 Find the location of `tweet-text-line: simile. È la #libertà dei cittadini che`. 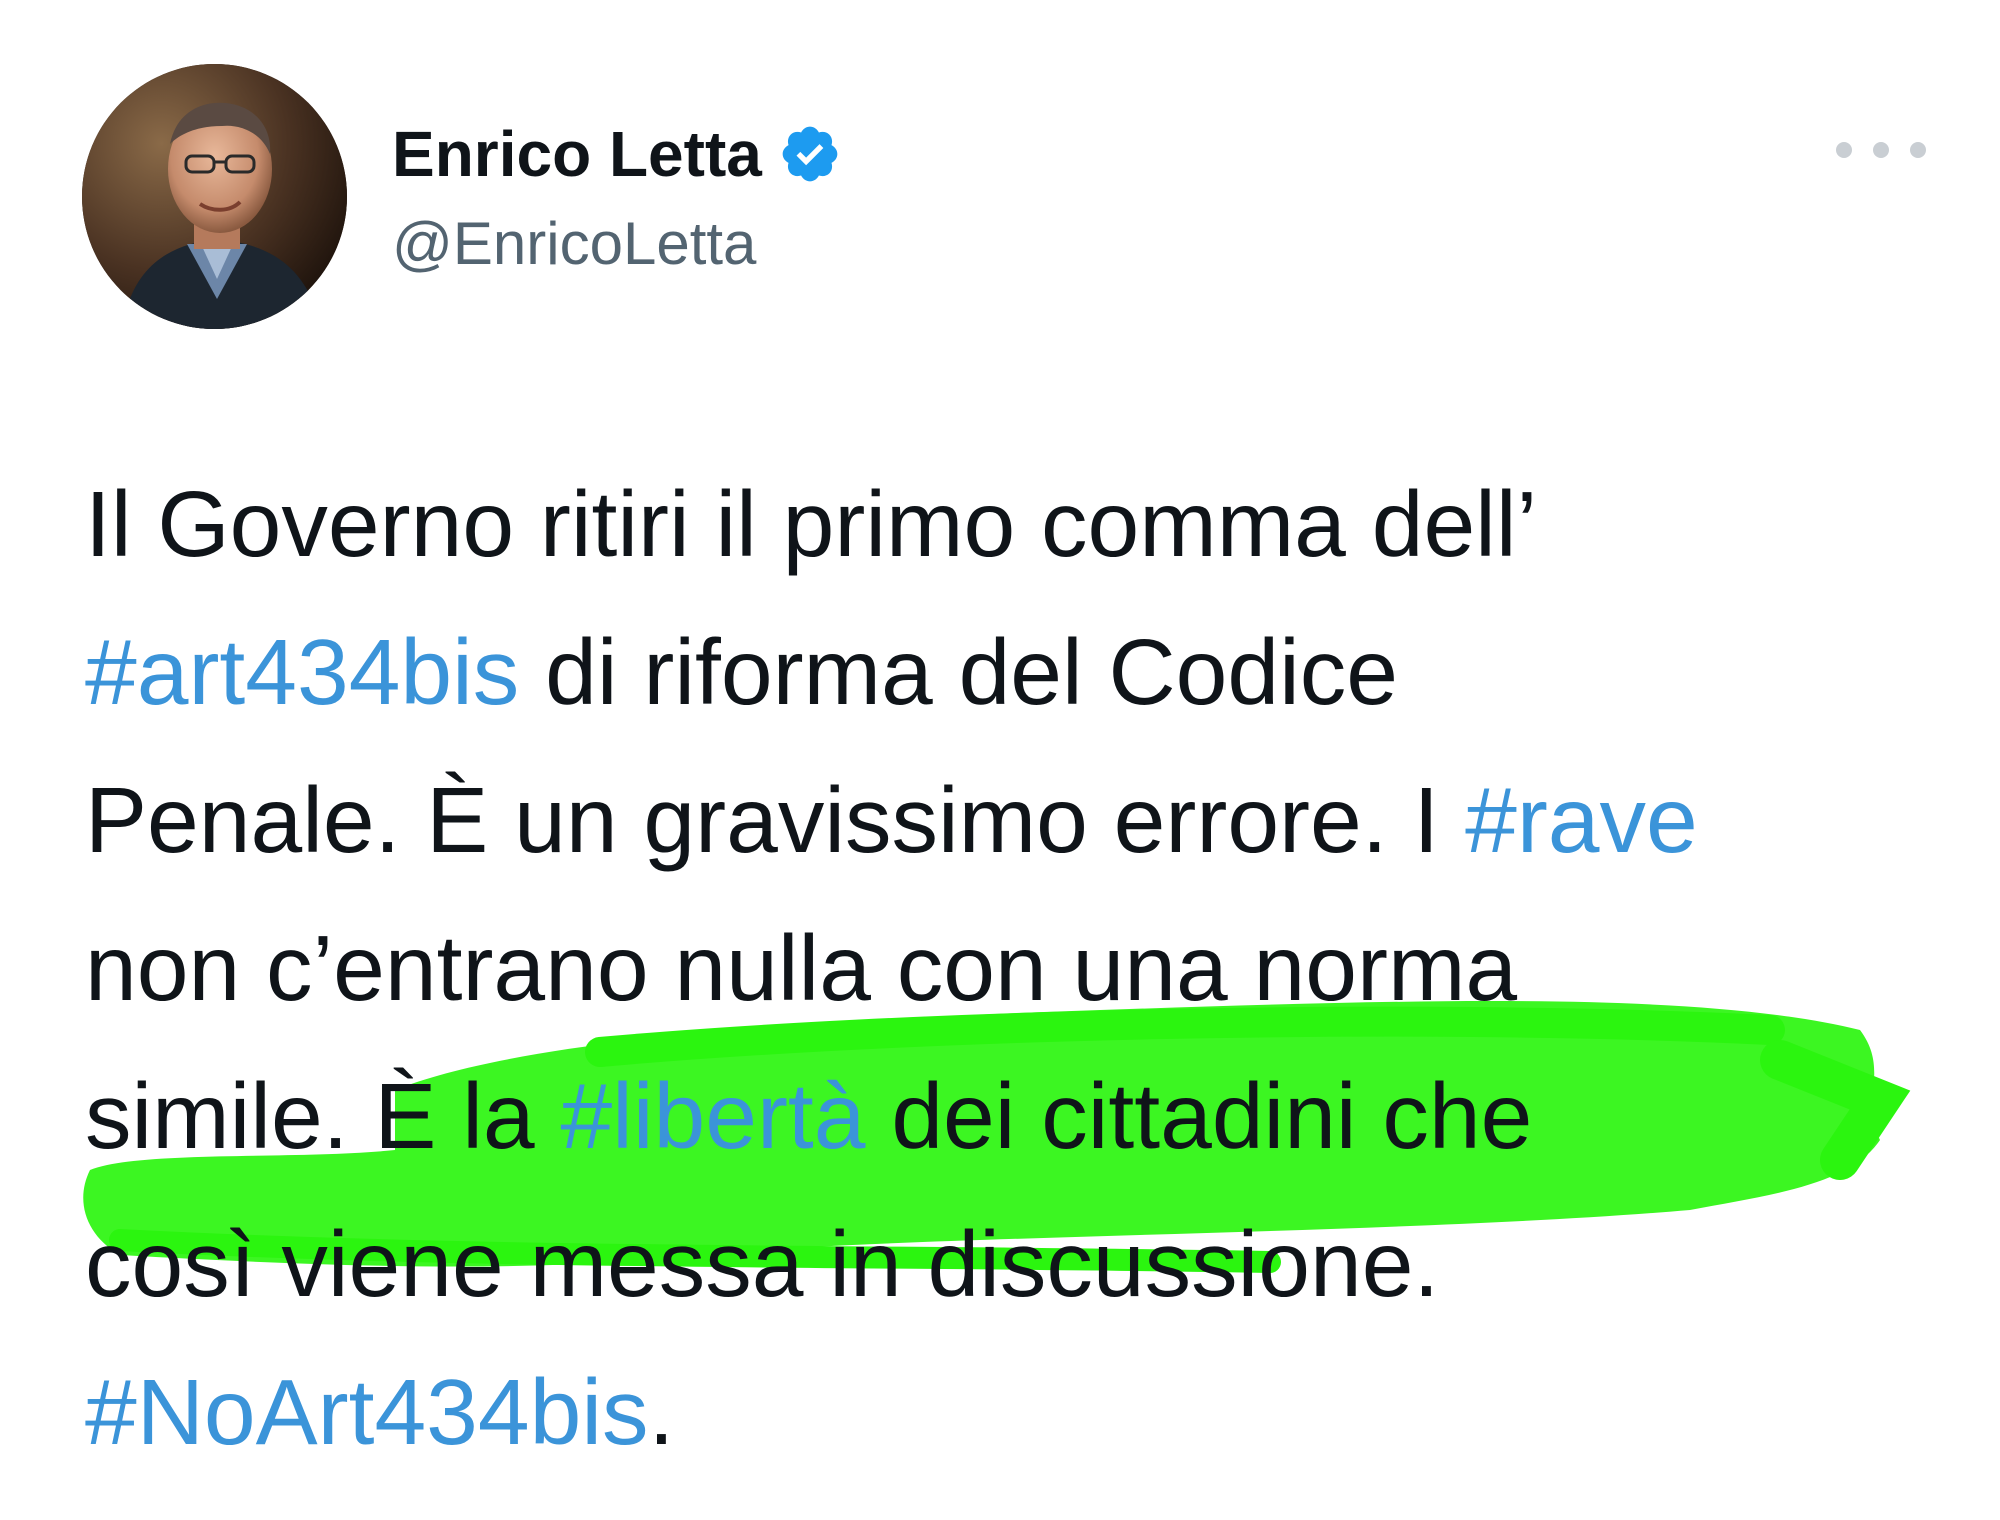

tweet-text-line: simile. È la #libertà dei cittadini che is located at coordinates (1025, 1116).